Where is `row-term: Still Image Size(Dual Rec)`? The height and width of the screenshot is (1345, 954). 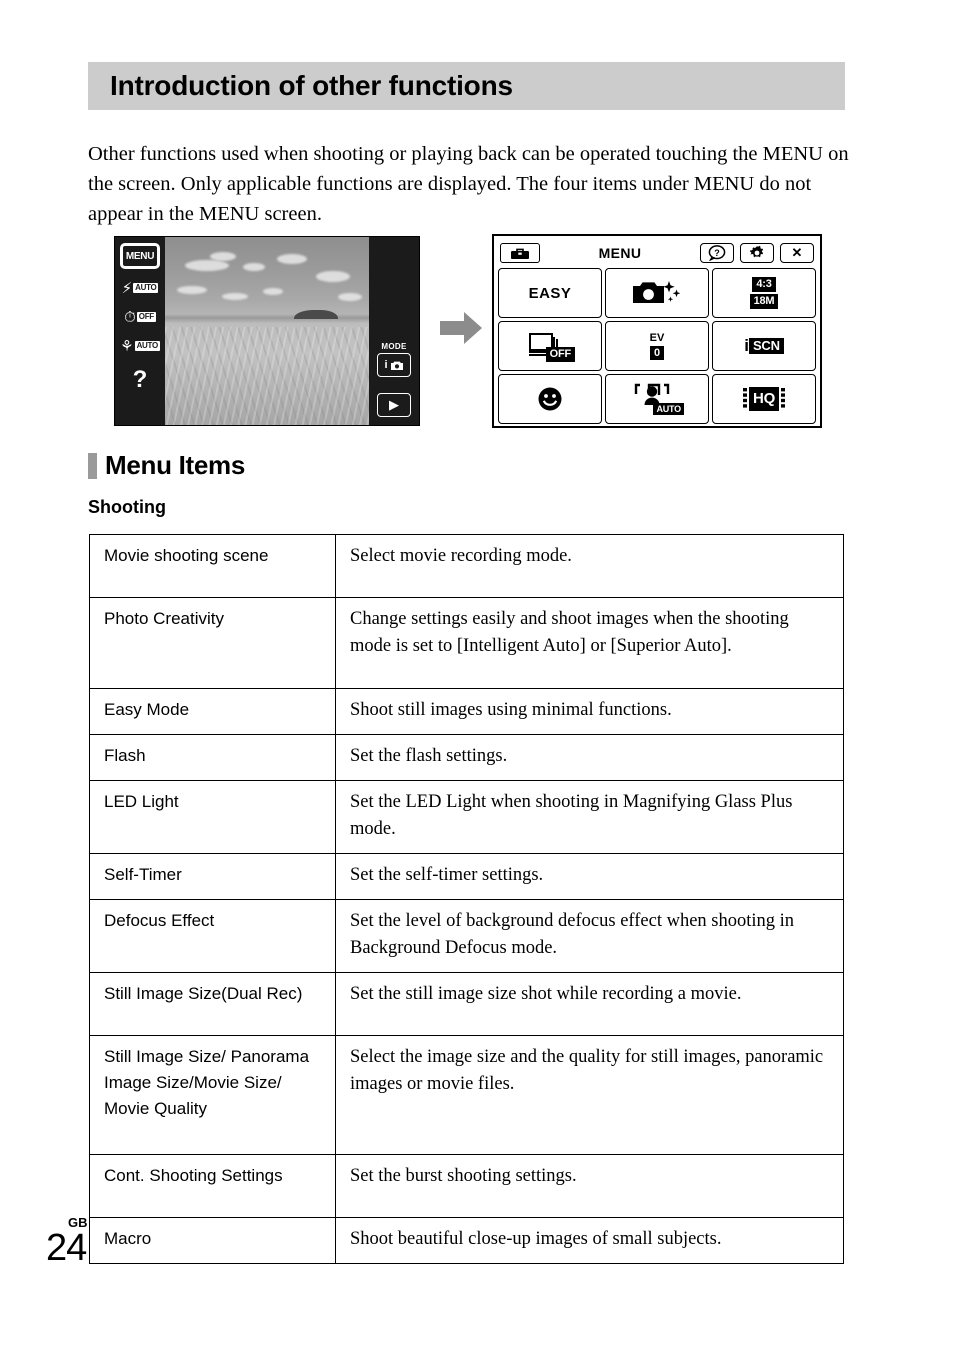 row-term: Still Image Size(Dual Rec) is located at coordinates (212, 1004).